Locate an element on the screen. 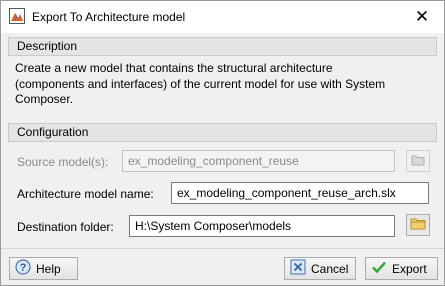 The image size is (445, 286). architecture-model-name-label: Architecture model name: is located at coordinates (85, 194).